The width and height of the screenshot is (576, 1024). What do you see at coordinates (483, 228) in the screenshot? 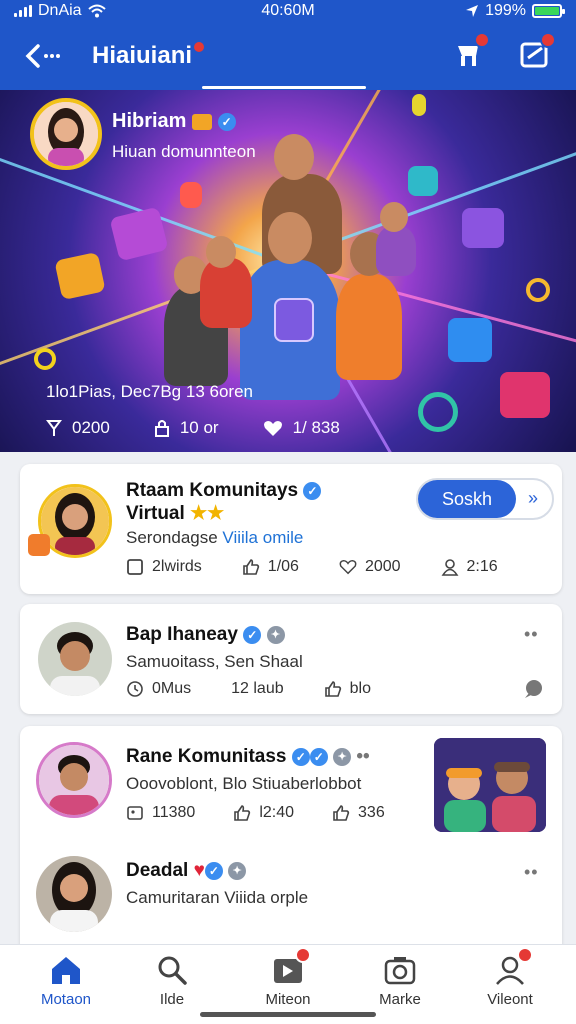
I see `like-icon` at bounding box center [483, 228].